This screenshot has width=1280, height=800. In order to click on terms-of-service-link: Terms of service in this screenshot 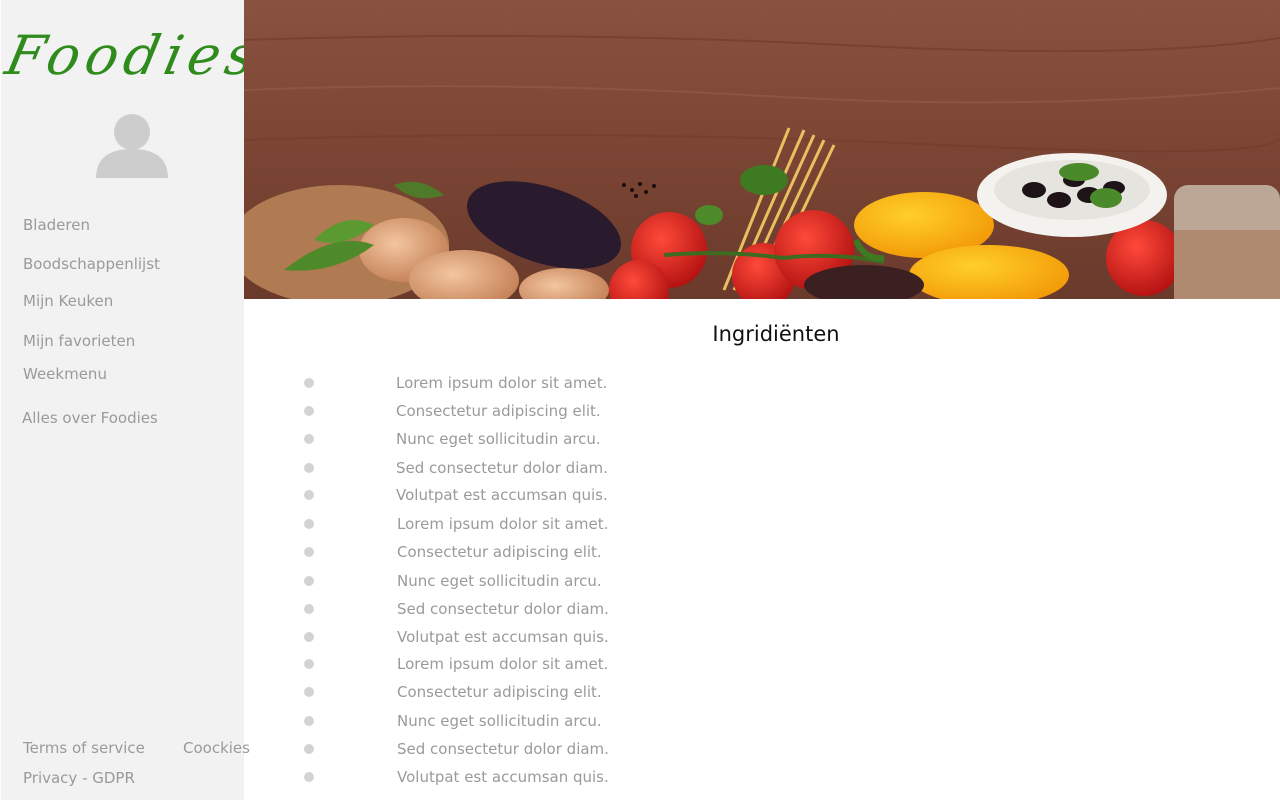, I will do `click(84, 748)`.